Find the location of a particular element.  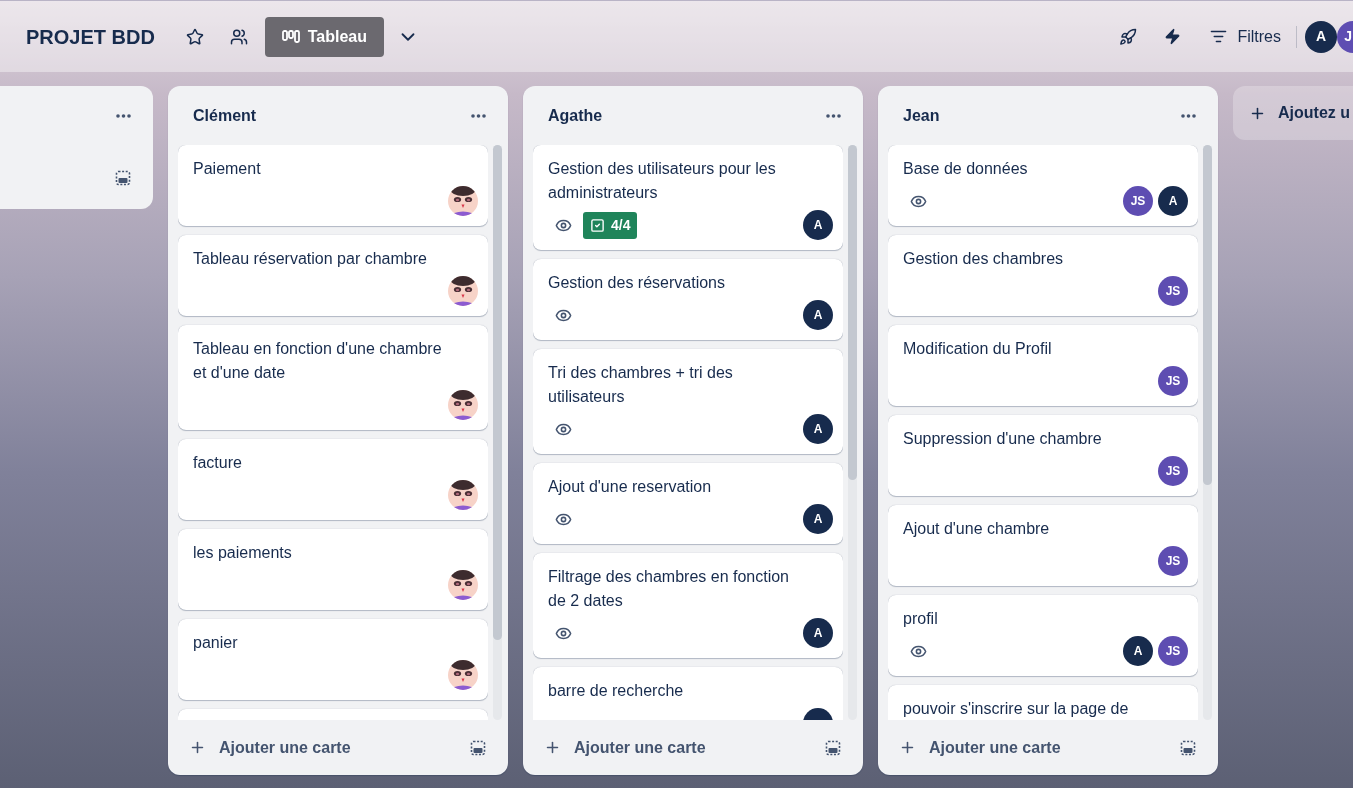

card: profil A JS is located at coordinates (1043, 635).